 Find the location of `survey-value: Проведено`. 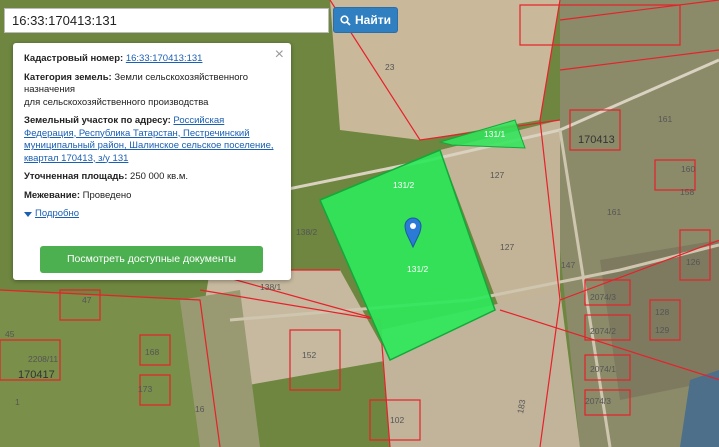

survey-value: Проведено is located at coordinates (107, 195).